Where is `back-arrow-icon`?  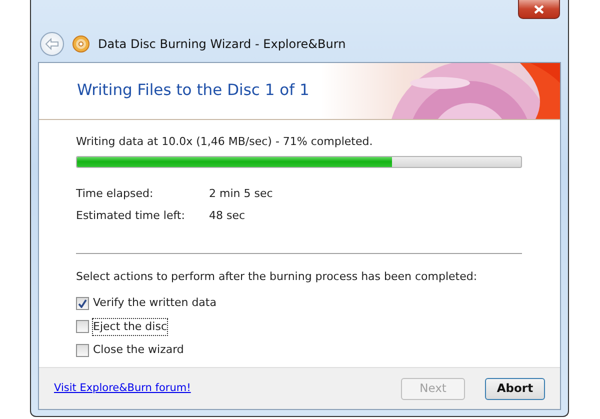
back-arrow-icon is located at coordinates (52, 44).